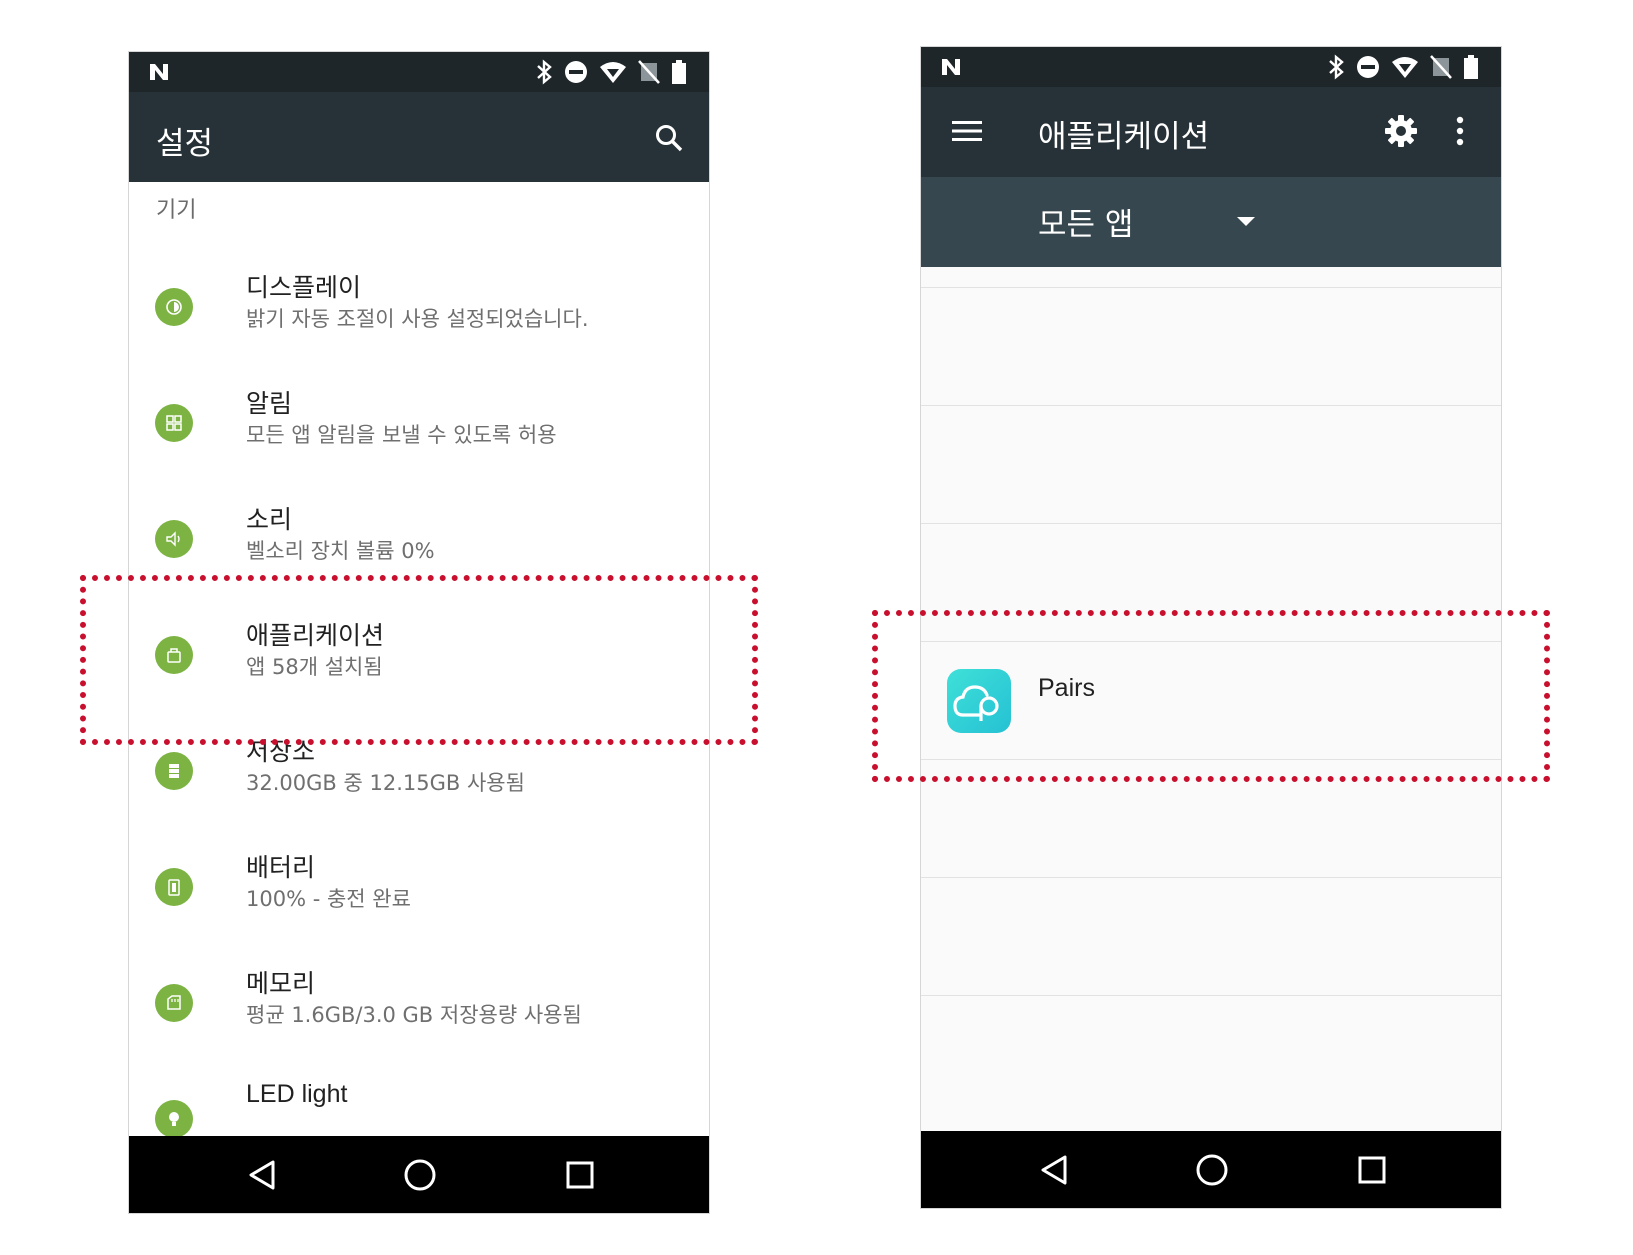  What do you see at coordinates (419, 651) in the screenshot?
I see `setting-item-applications: 애플리케이션 앱 58개 설치됨` at bounding box center [419, 651].